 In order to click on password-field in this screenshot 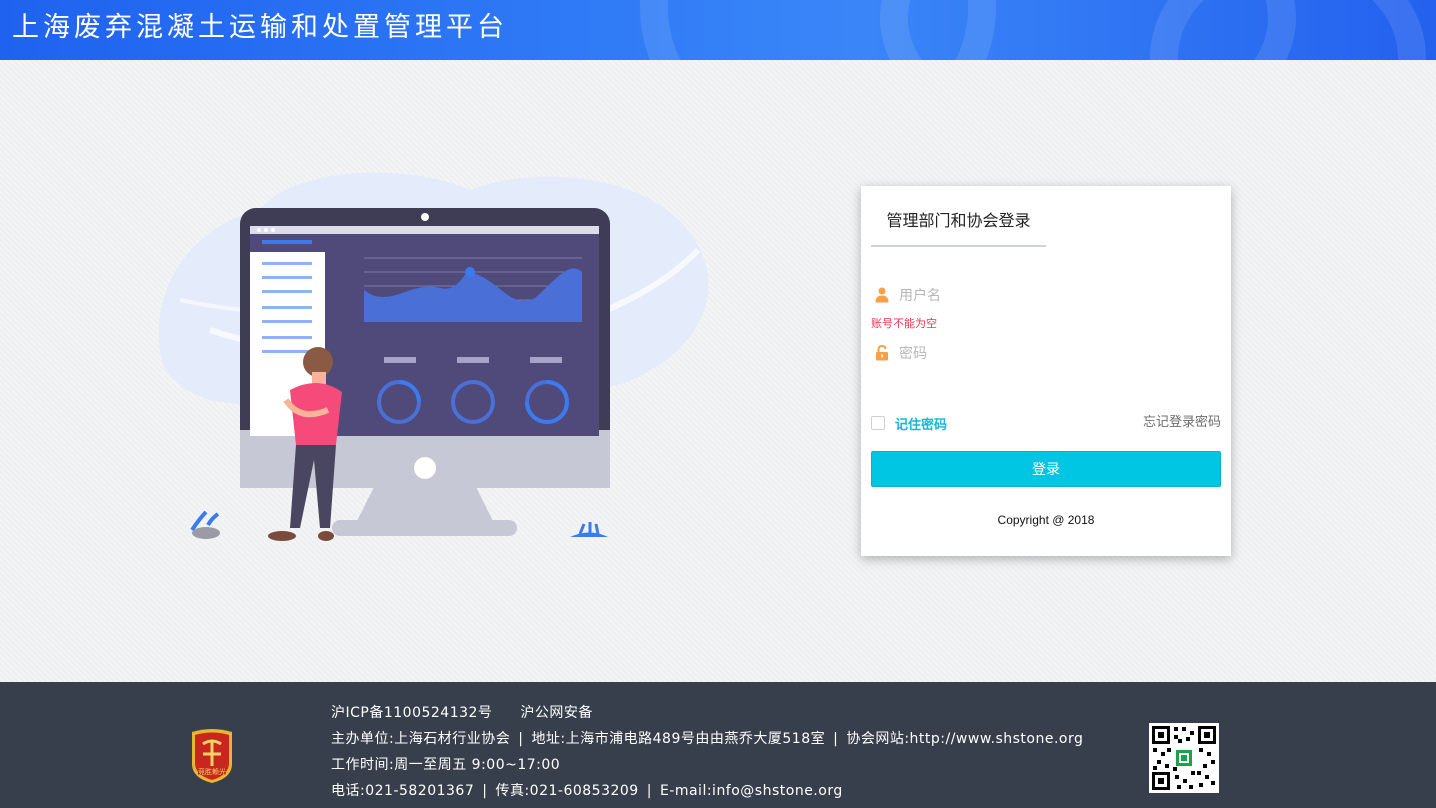, I will do `click(1046, 354)`.